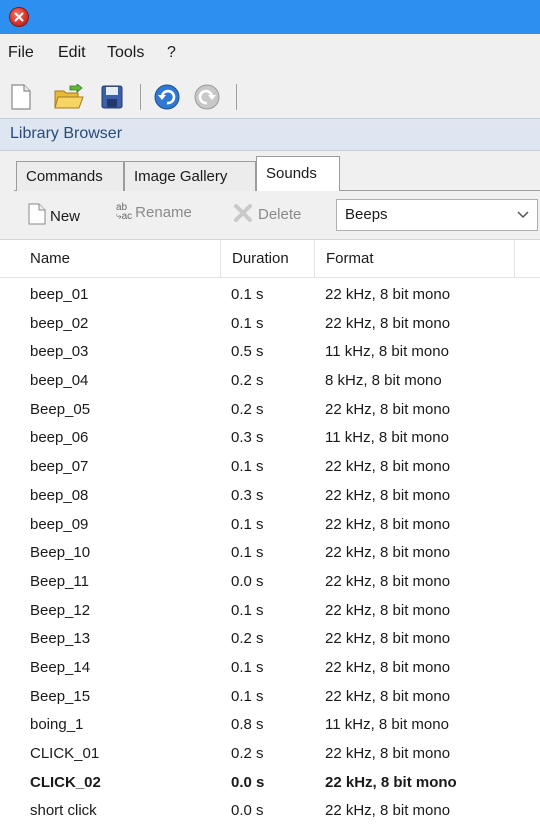  I want to click on new-file-icon, so click(37, 214).